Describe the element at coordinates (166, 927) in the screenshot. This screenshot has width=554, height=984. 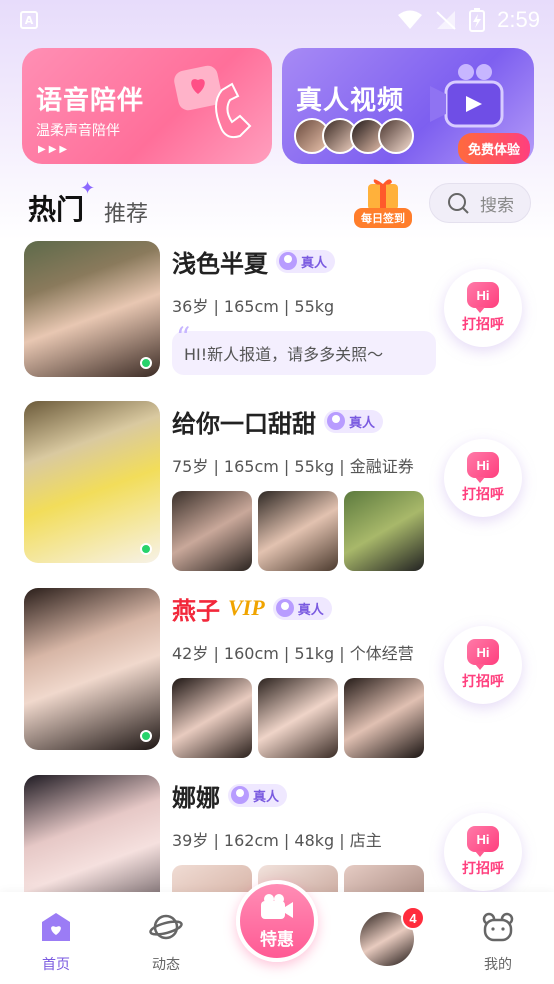
I see `planet-icon` at that location.